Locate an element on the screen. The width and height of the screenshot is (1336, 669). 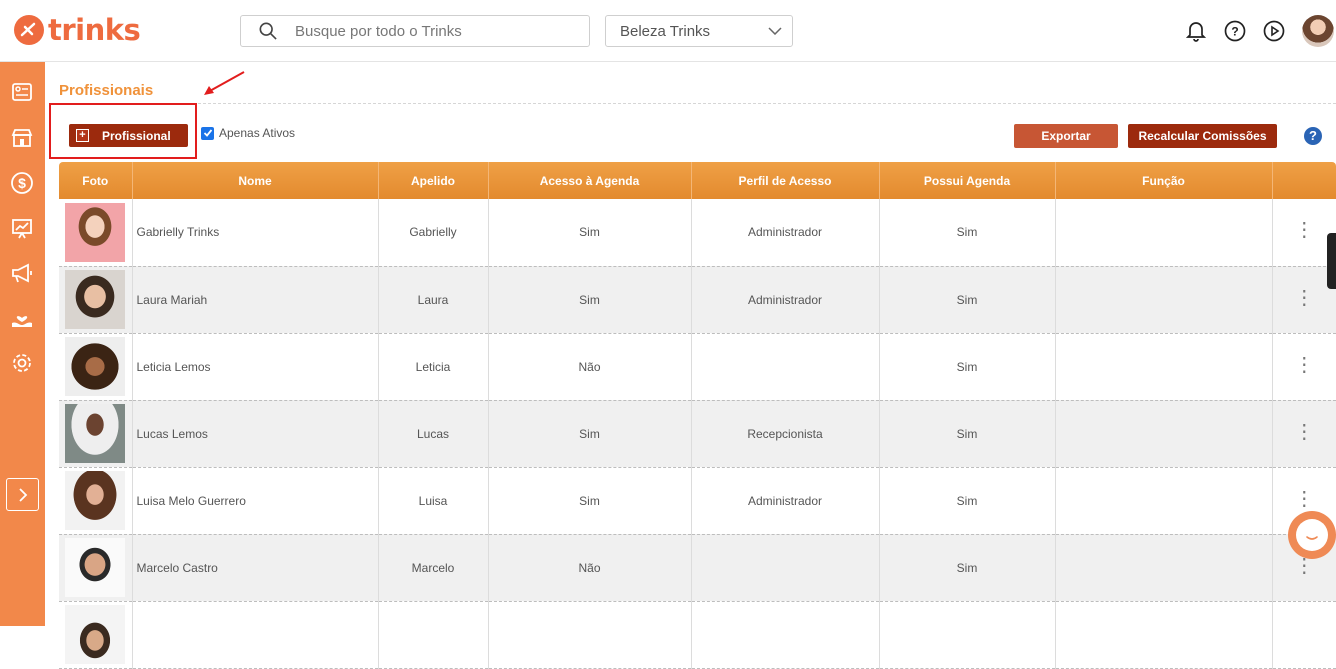
header-funcao: Função is located at coordinates (1164, 180).